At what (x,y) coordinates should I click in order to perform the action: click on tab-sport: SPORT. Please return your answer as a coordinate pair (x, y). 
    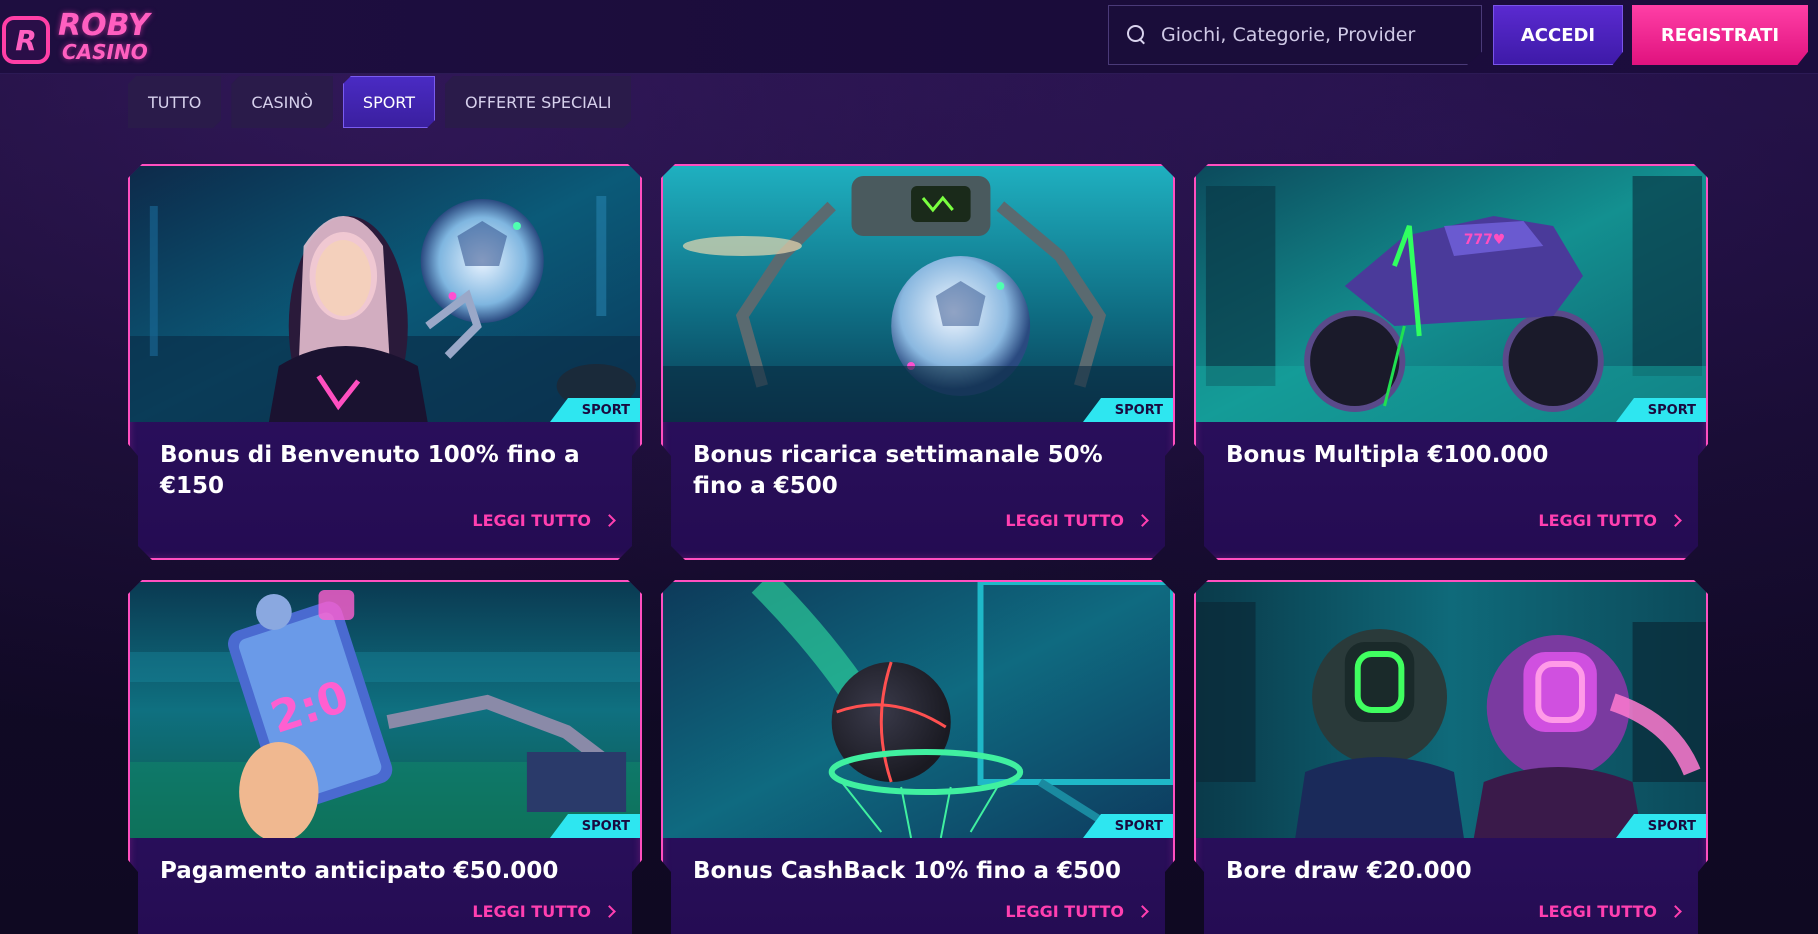
    Looking at the image, I should click on (389, 102).